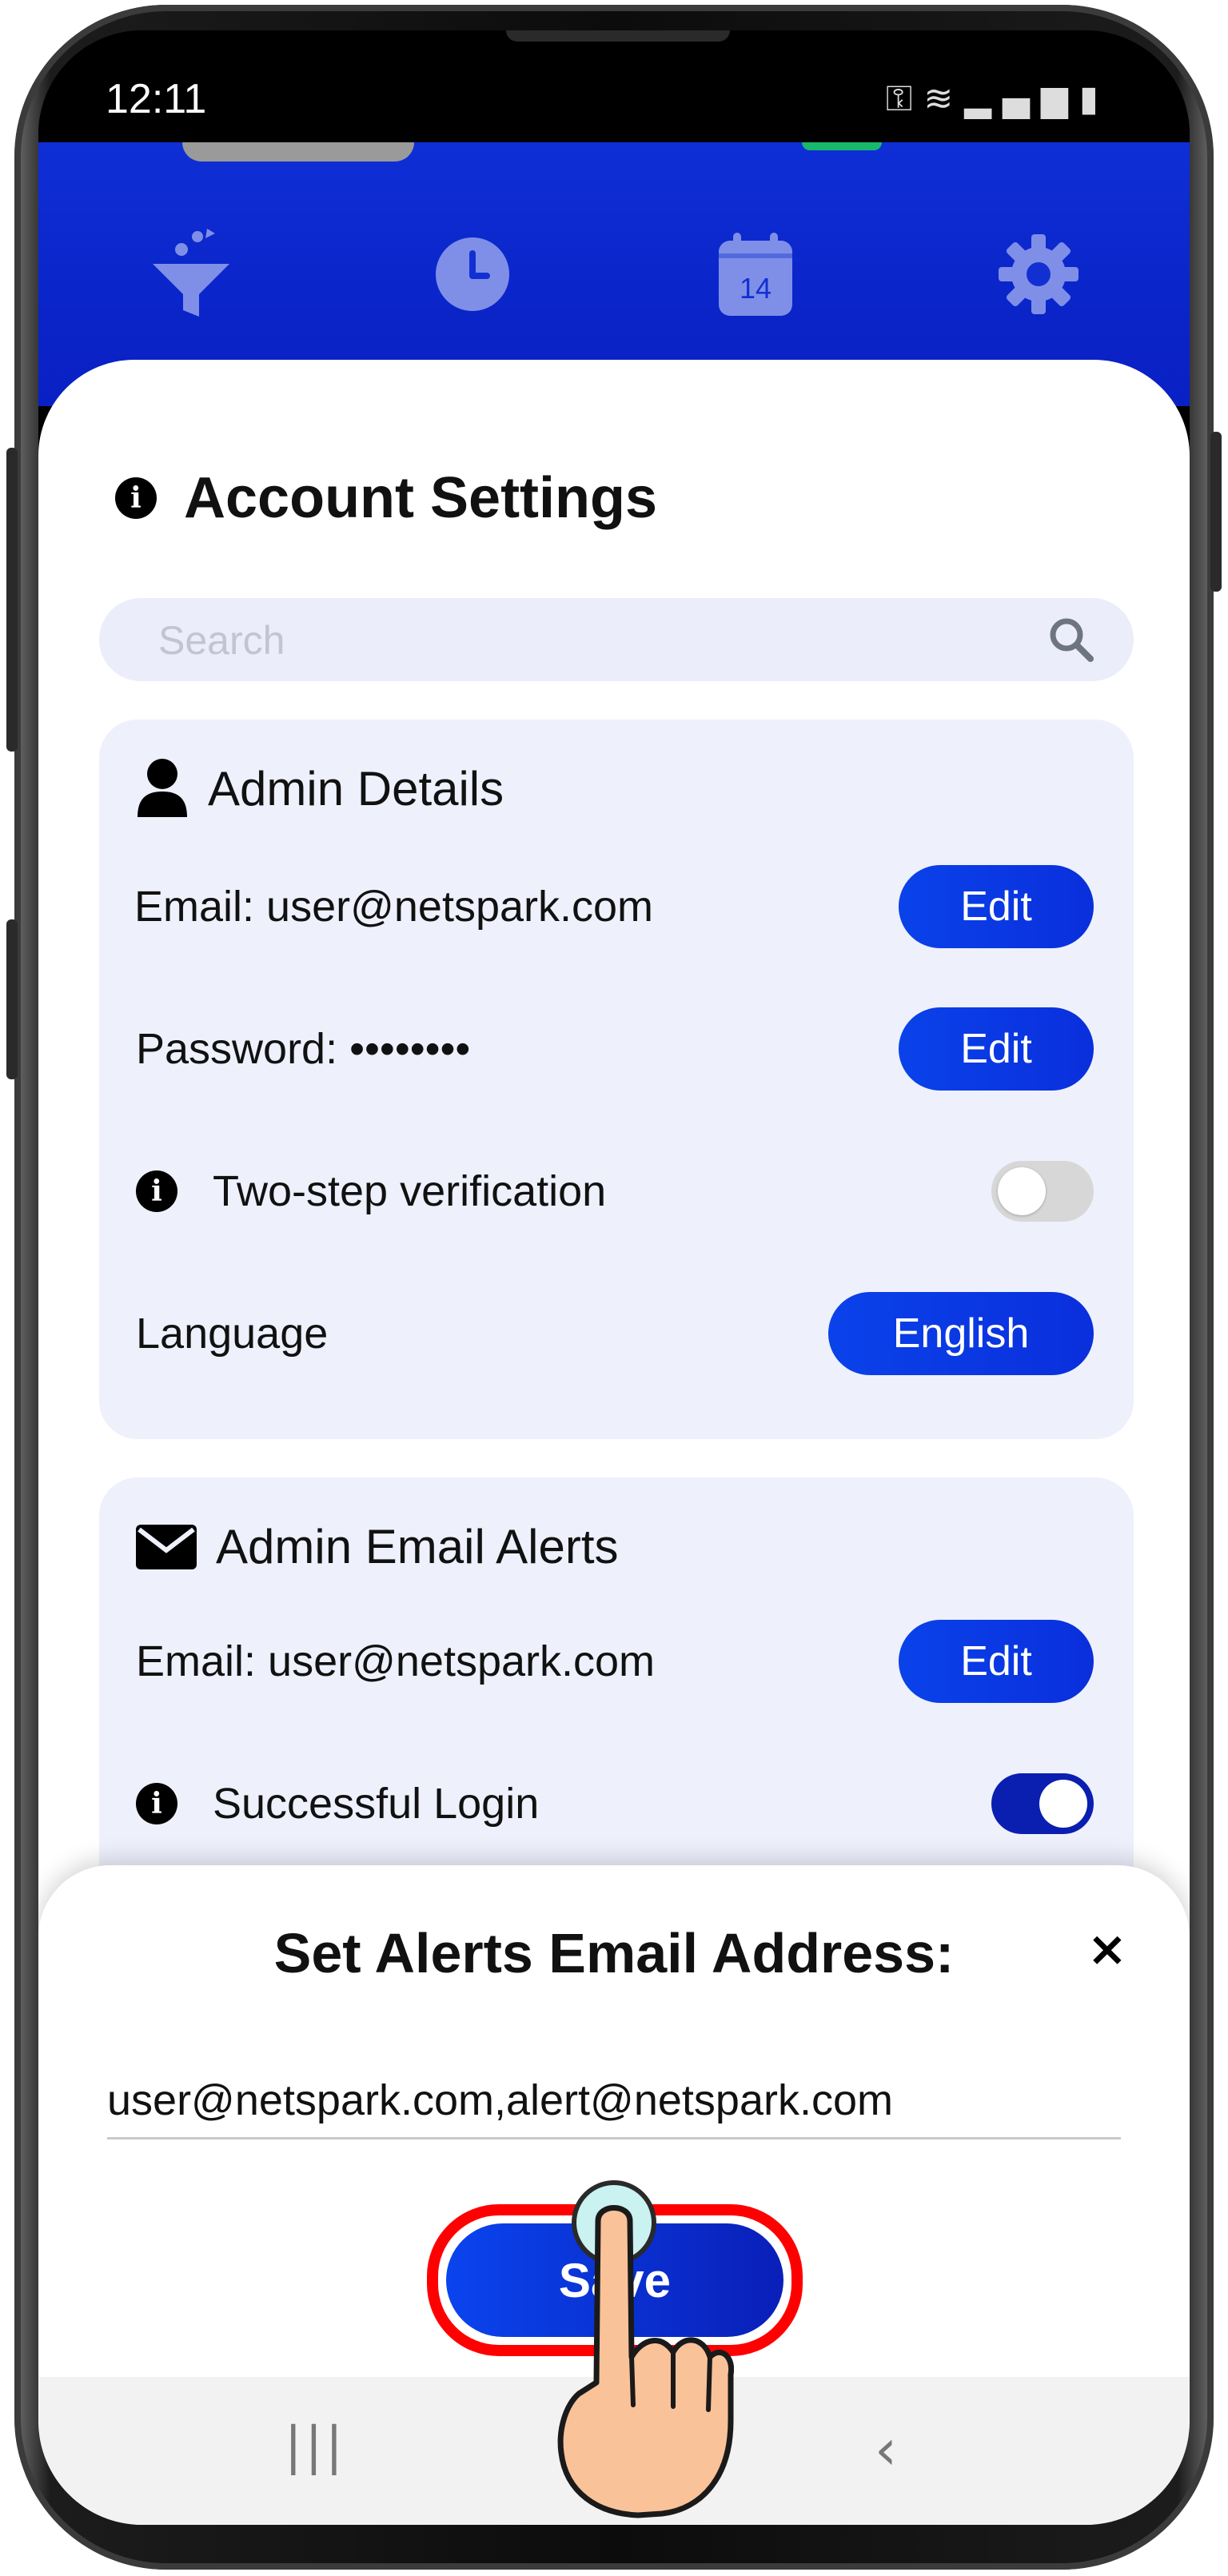 The image size is (1228, 2576). I want to click on notch, so click(618, 36).